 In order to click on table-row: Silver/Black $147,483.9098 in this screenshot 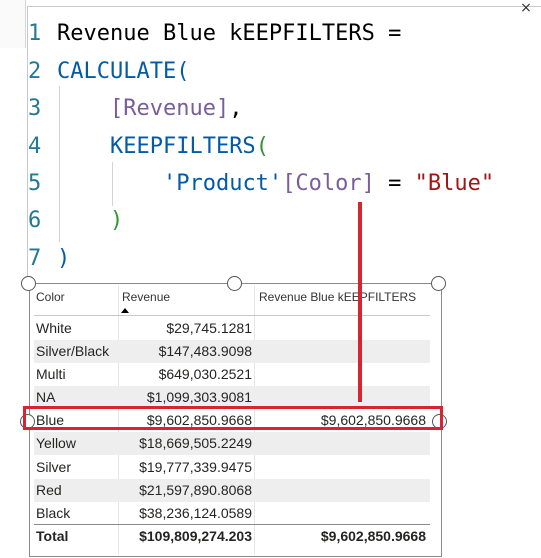, I will do `click(232, 351)`.